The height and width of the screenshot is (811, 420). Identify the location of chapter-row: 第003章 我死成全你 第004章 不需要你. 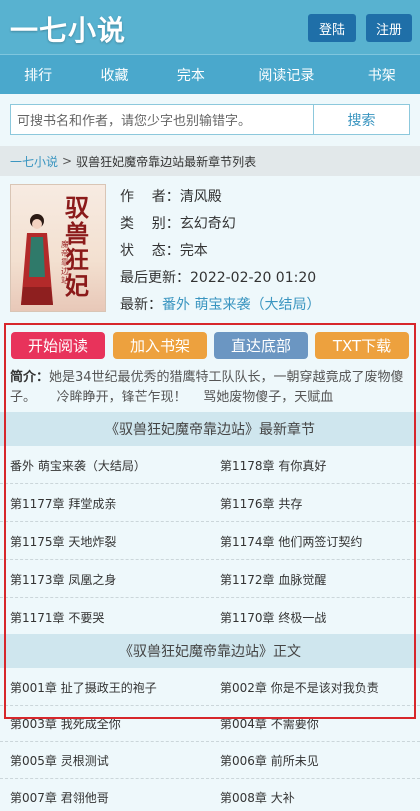
(210, 723).